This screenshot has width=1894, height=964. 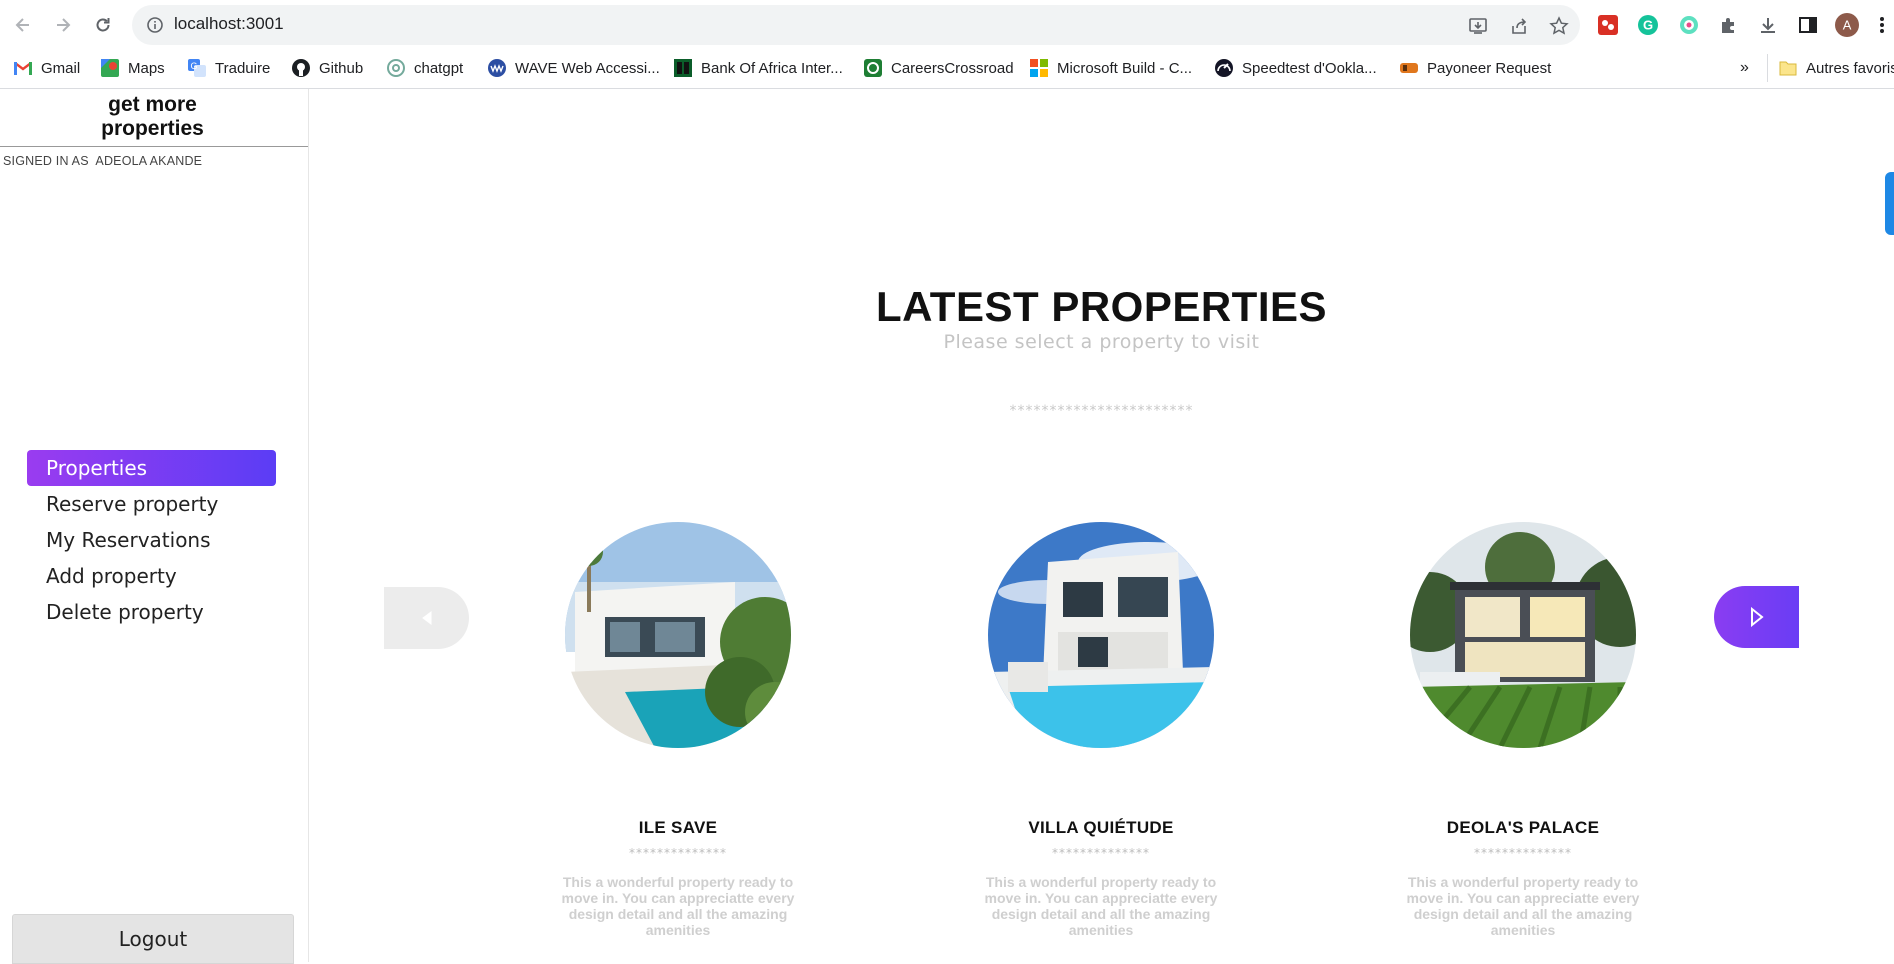 I want to click on microsoft-icon, so click(x=1039, y=68).